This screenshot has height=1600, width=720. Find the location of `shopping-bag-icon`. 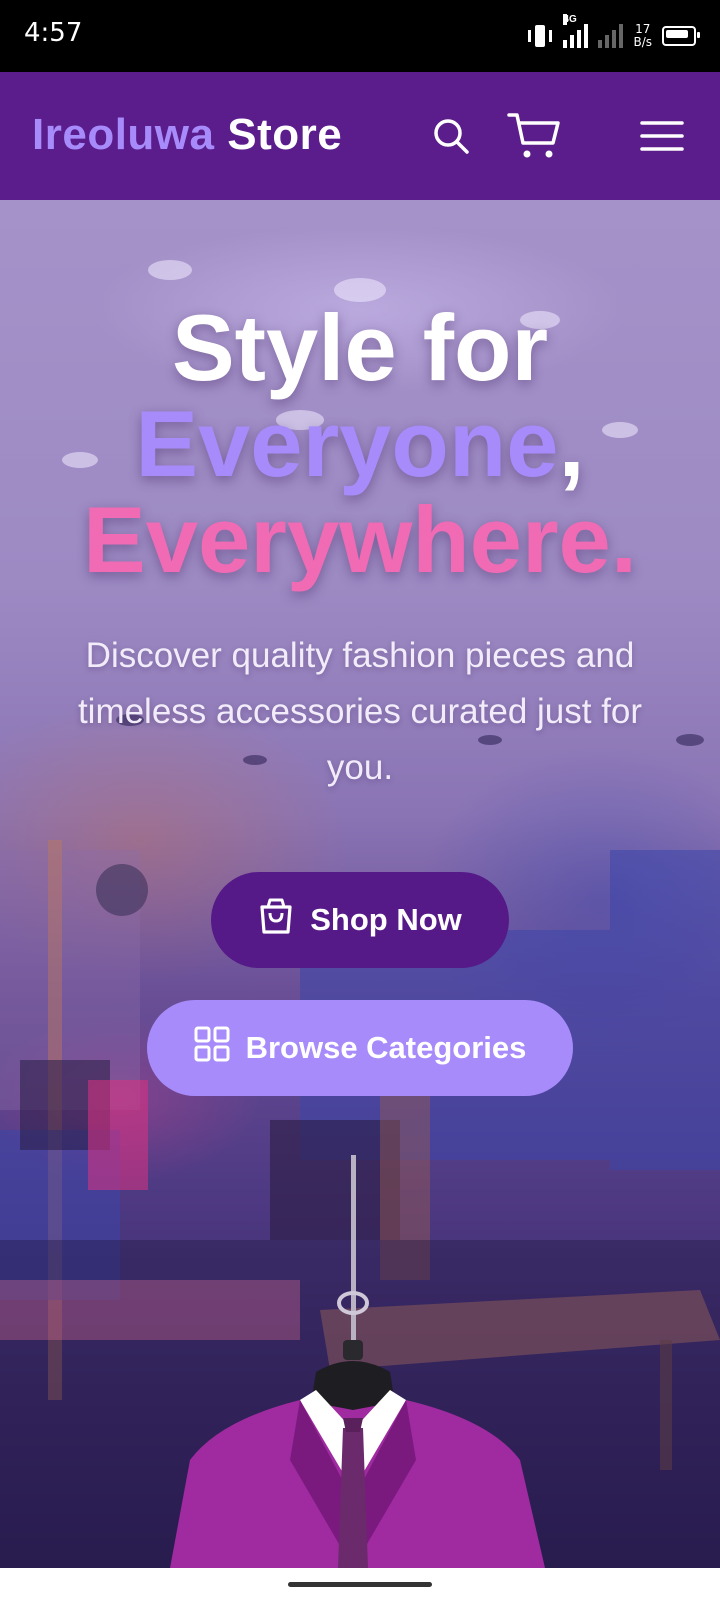

shopping-bag-icon is located at coordinates (276, 920).